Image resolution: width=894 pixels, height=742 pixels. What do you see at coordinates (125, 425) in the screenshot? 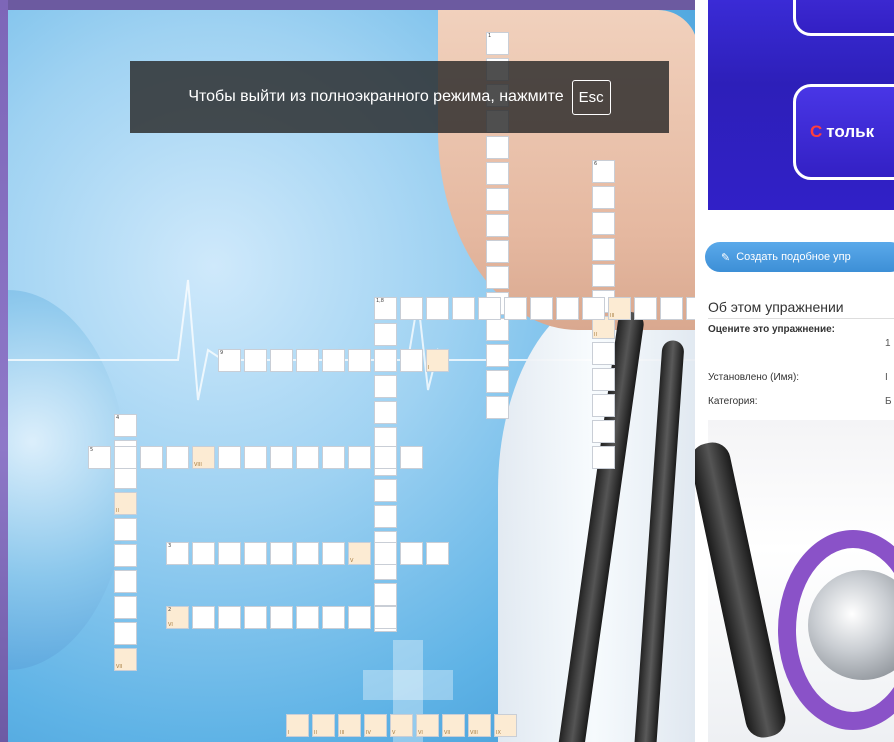
I see `crossword-cell: 4` at bounding box center [125, 425].